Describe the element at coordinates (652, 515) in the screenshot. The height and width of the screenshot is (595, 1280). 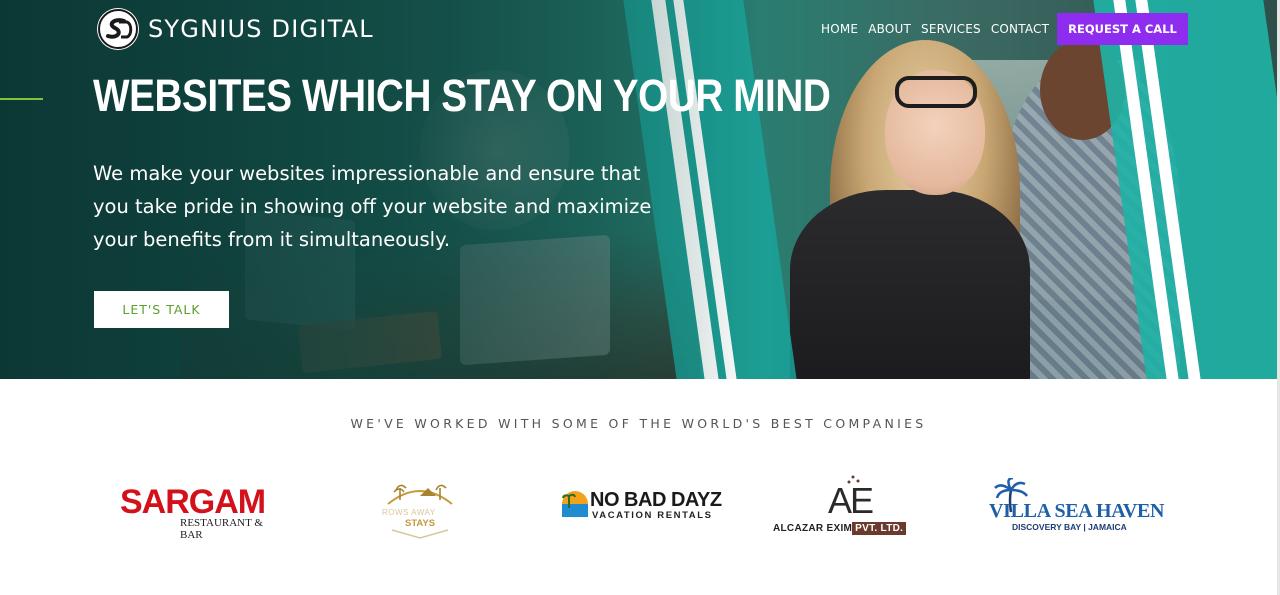
I see `no-bad-dayz-subtitle: VACATION RENTALS` at that location.